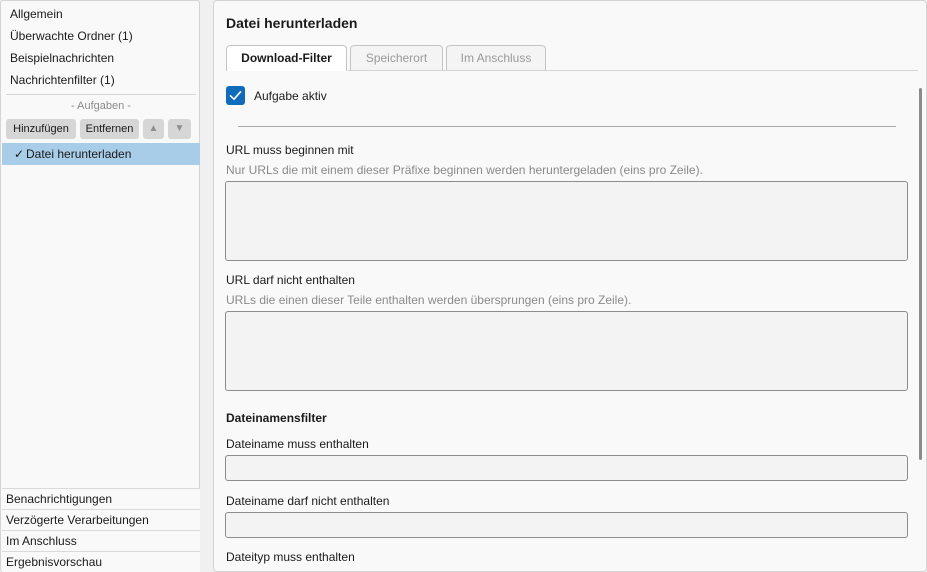 The image size is (927, 572). I want to click on arrow-up-icon: ▲, so click(153, 128).